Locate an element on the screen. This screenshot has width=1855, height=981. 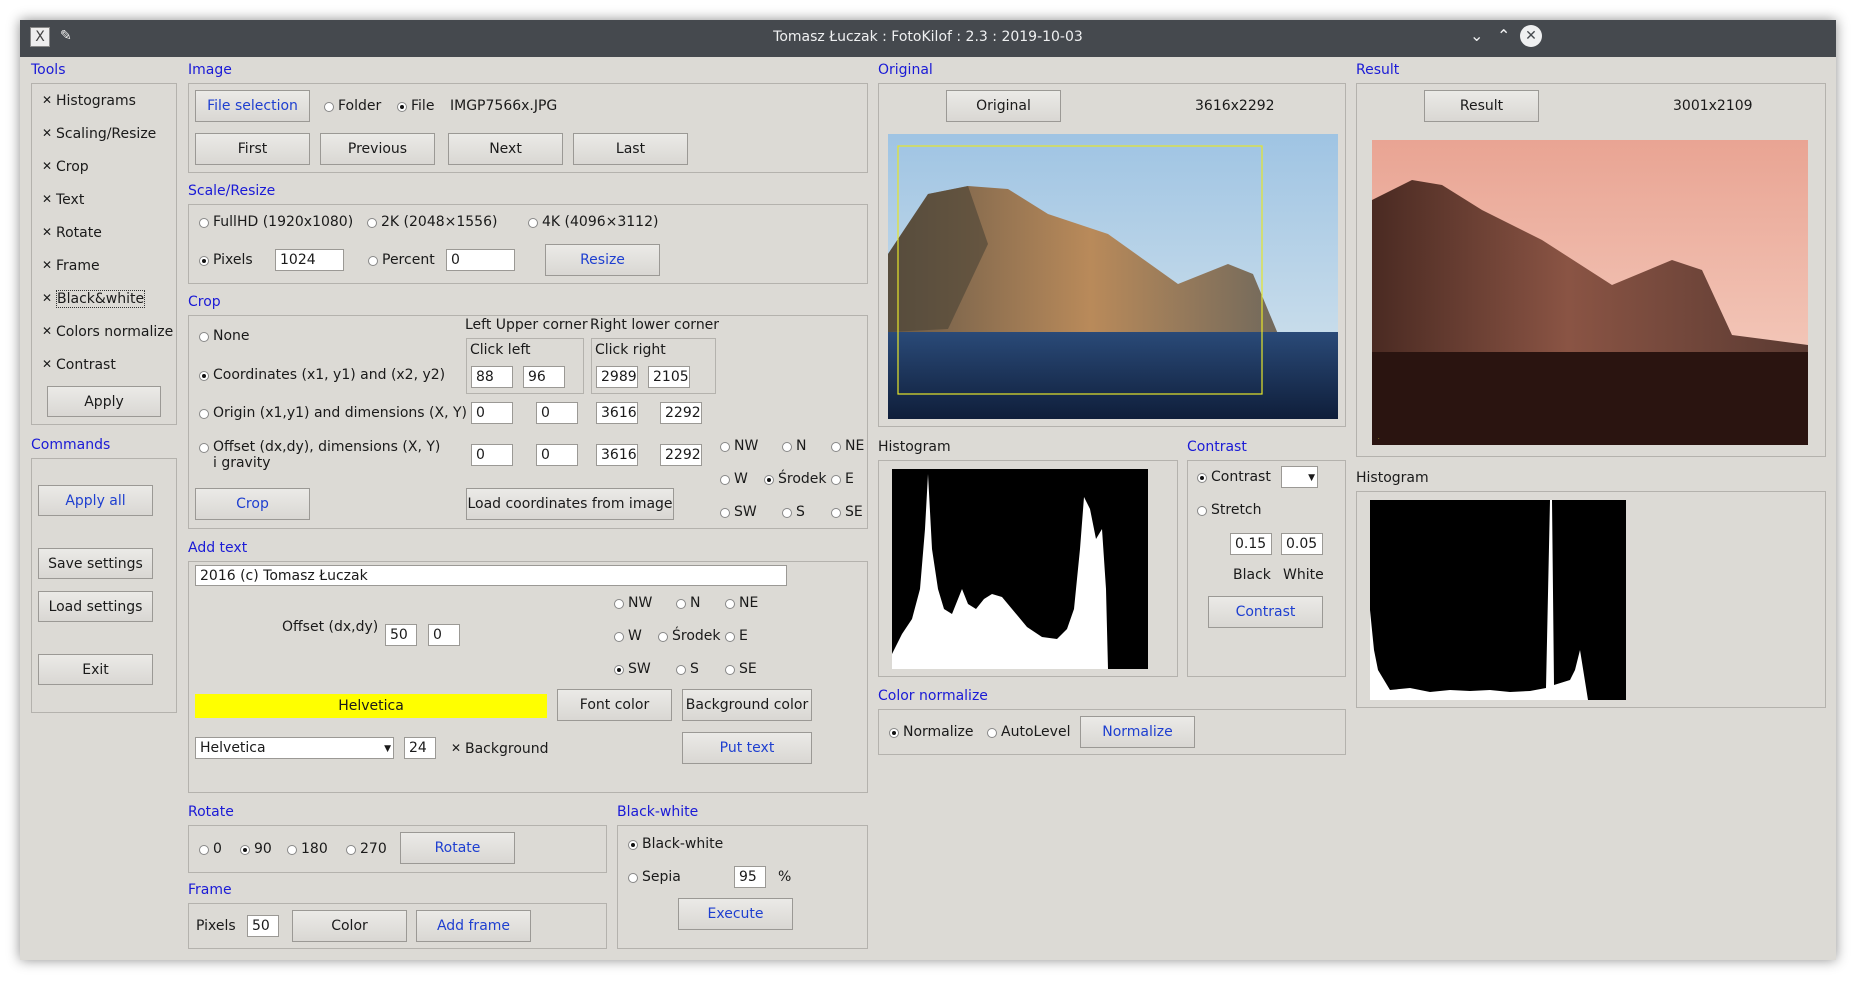
last-button: Last is located at coordinates (630, 149).